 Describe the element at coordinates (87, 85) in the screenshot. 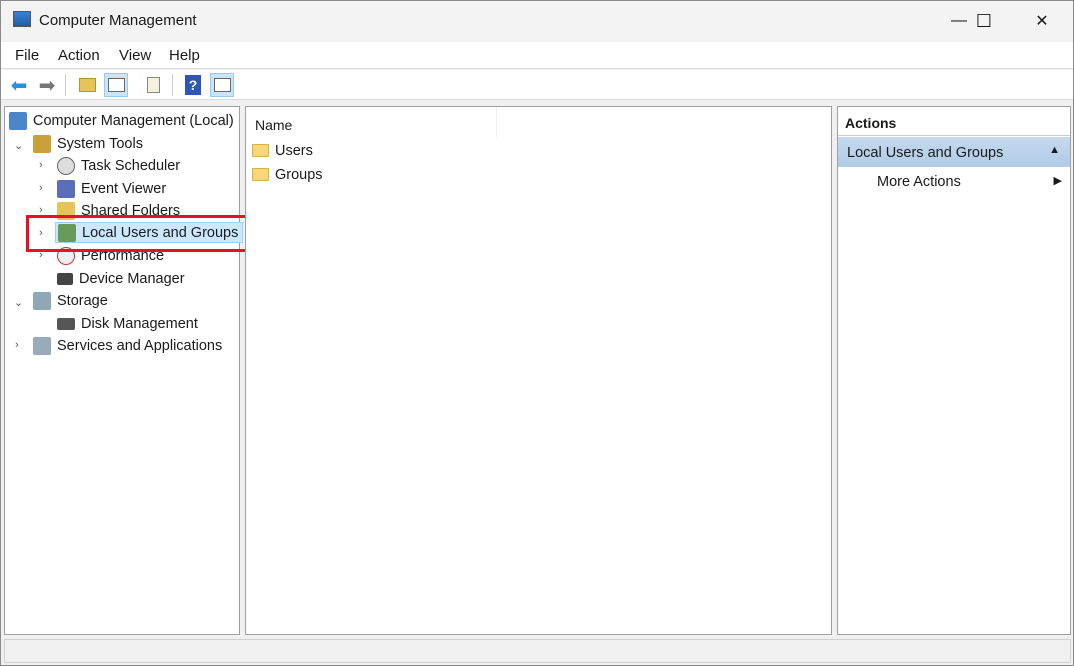

I see `up-folder-icon` at that location.